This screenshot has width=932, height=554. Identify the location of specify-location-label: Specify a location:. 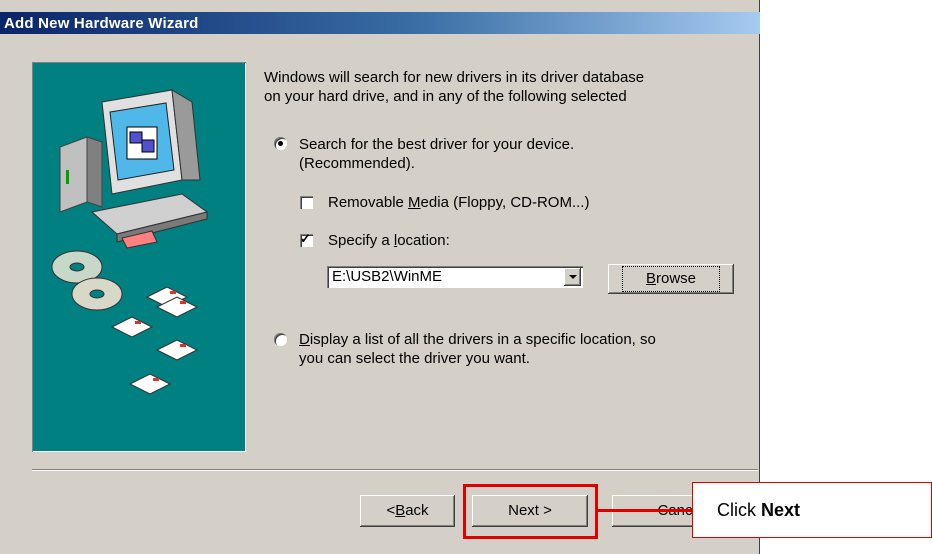
(389, 240).